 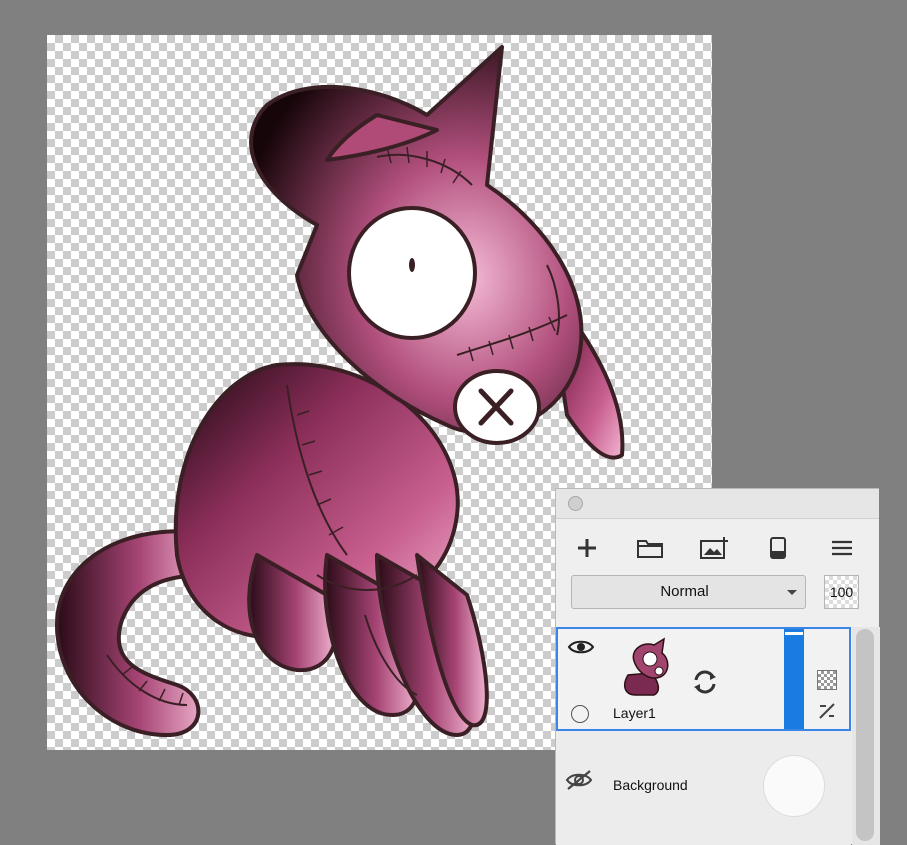 What do you see at coordinates (827, 711) in the screenshot?
I see `clipping-mask-icon` at bounding box center [827, 711].